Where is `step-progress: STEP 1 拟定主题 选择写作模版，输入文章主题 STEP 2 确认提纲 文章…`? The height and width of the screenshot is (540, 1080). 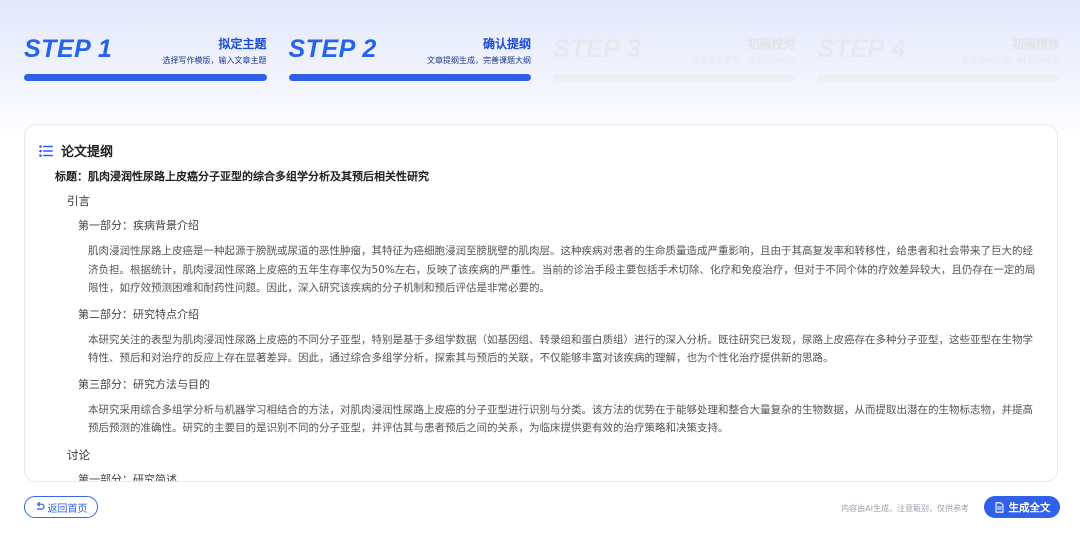 step-progress: STEP 1 拟定主题 选择写作模版，输入文章主题 STEP 2 确认提纲 文章… is located at coordinates (542, 58).